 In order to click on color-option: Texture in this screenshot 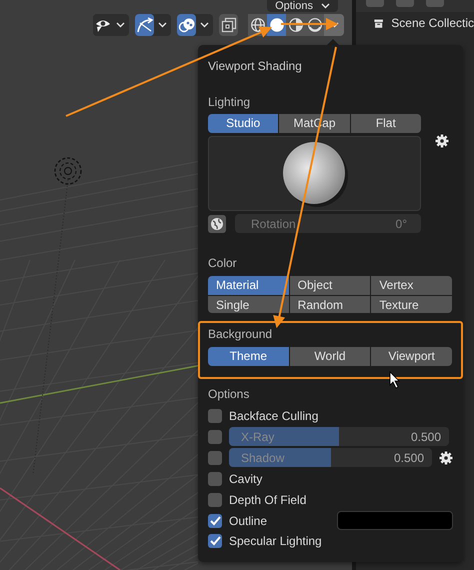, I will do `click(411, 305)`.